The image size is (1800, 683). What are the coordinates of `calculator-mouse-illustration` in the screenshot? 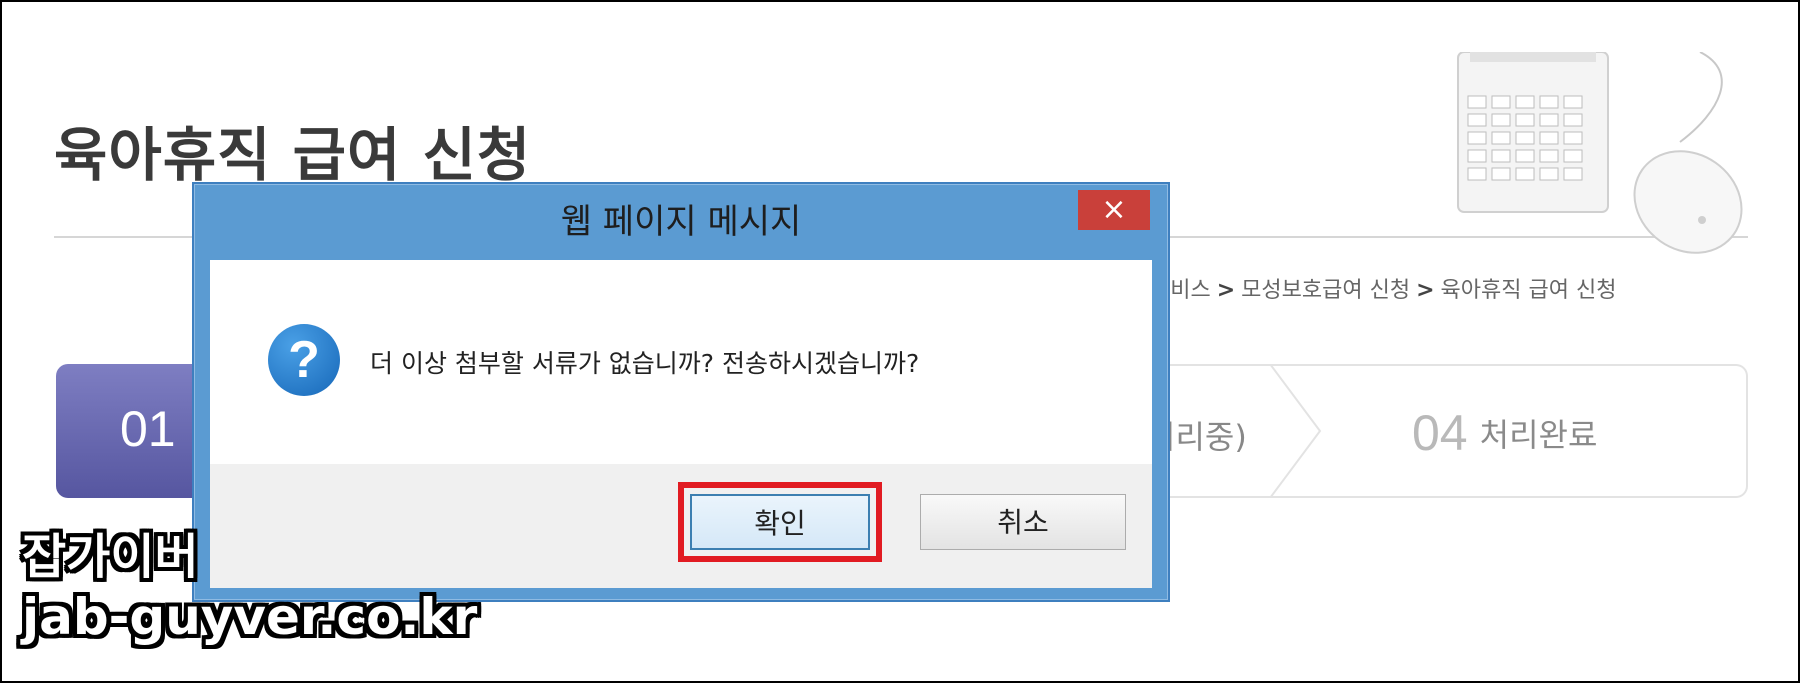 It's located at (1600, 153).